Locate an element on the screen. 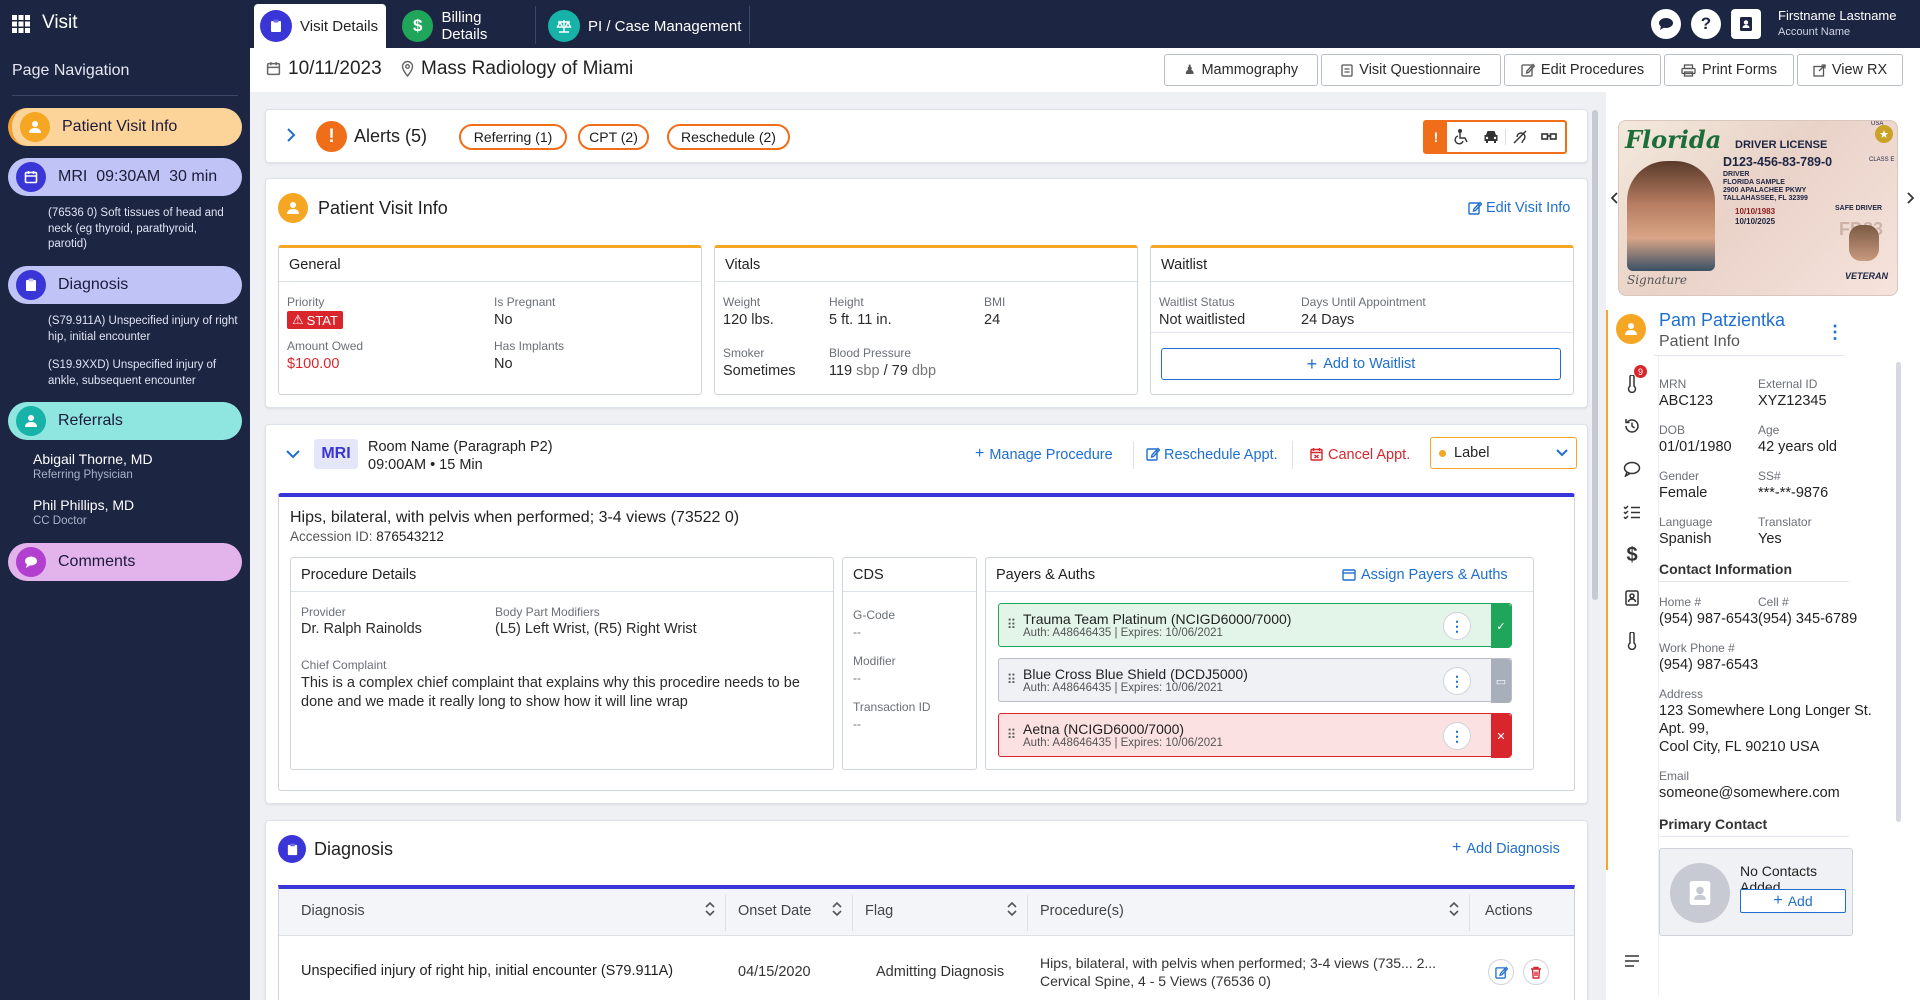  clipboard-icon is located at coordinates (1347, 70).